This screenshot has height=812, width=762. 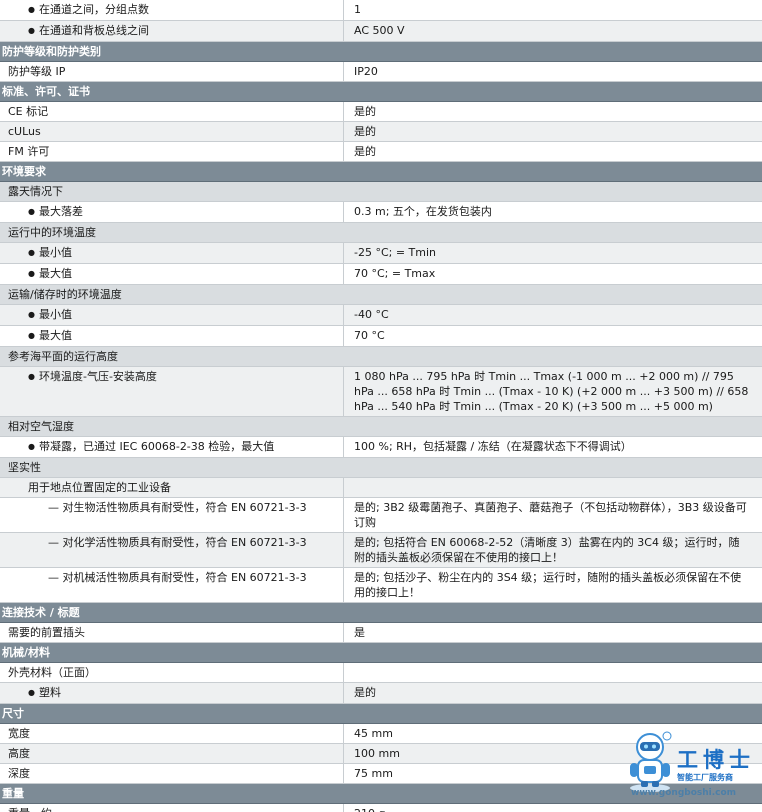 I want to click on spec-value: 100 %; RH，包括凝露 / 冻结（在凝露状态下不得调试）, so click(x=493, y=446).